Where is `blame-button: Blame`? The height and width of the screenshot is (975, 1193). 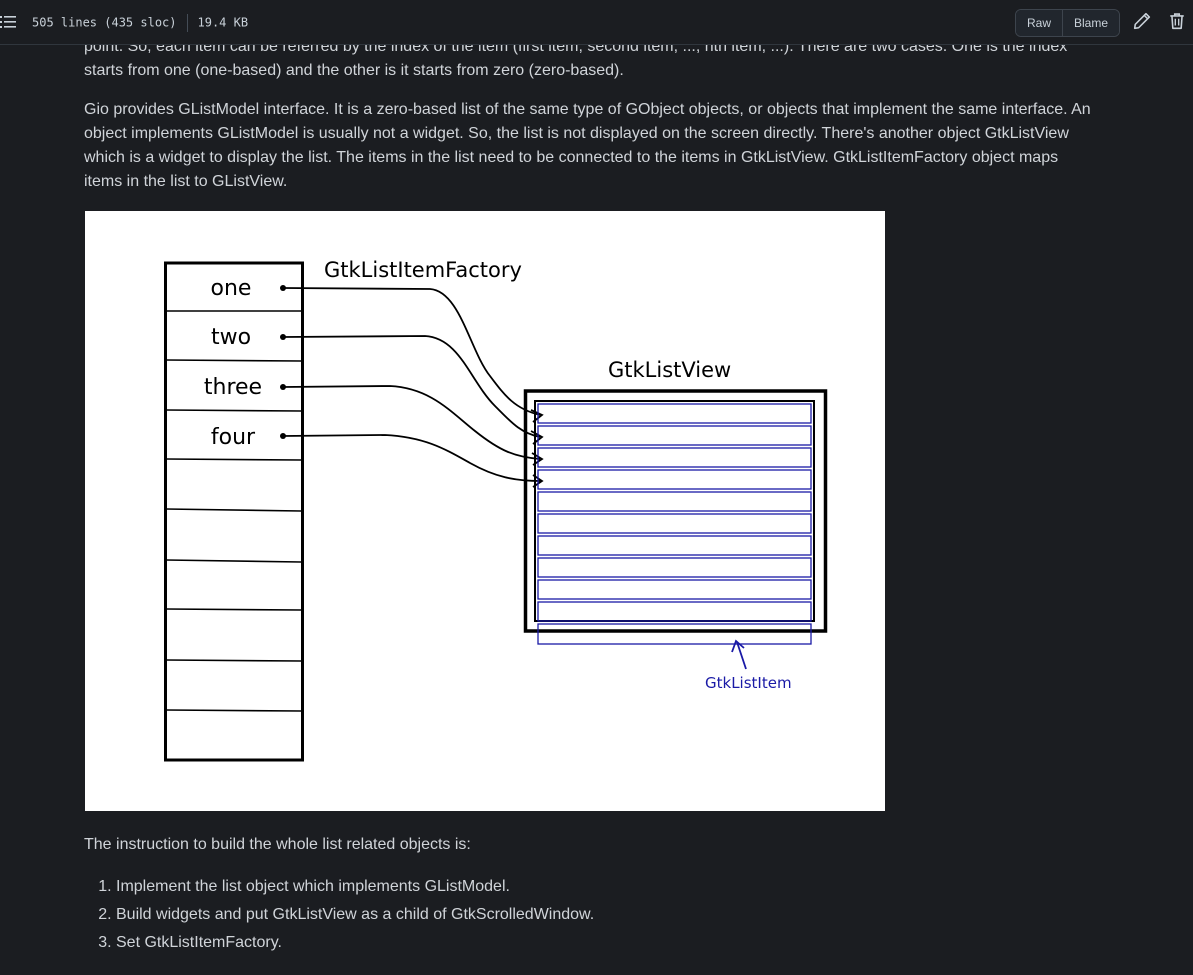 blame-button: Blame is located at coordinates (1091, 23).